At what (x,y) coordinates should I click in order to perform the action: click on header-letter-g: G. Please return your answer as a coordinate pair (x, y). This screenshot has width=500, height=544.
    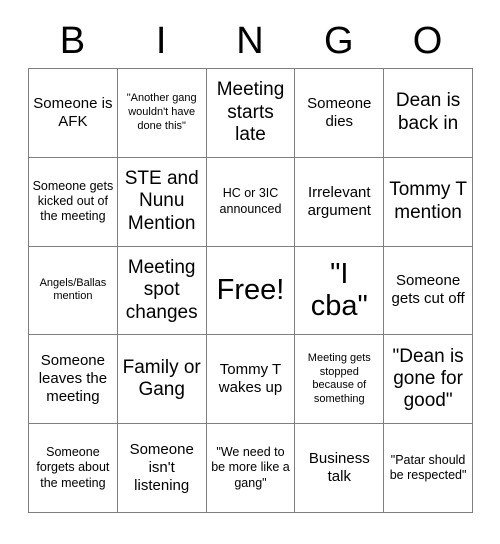
    Looking at the image, I should click on (339, 41).